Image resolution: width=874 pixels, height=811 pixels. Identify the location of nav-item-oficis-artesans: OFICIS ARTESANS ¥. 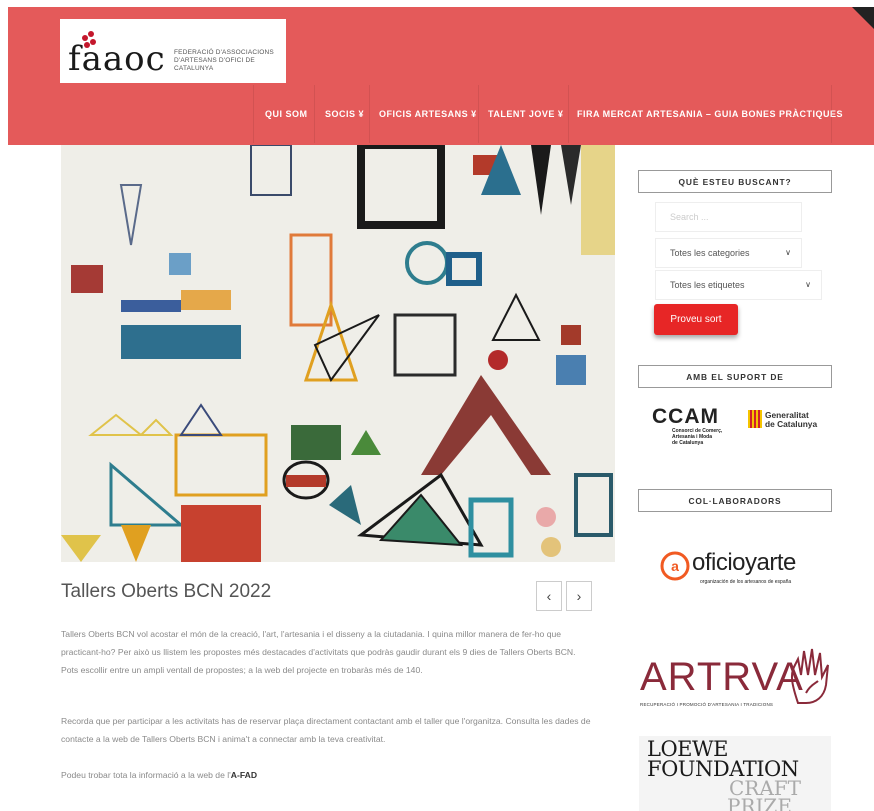
(428, 114).